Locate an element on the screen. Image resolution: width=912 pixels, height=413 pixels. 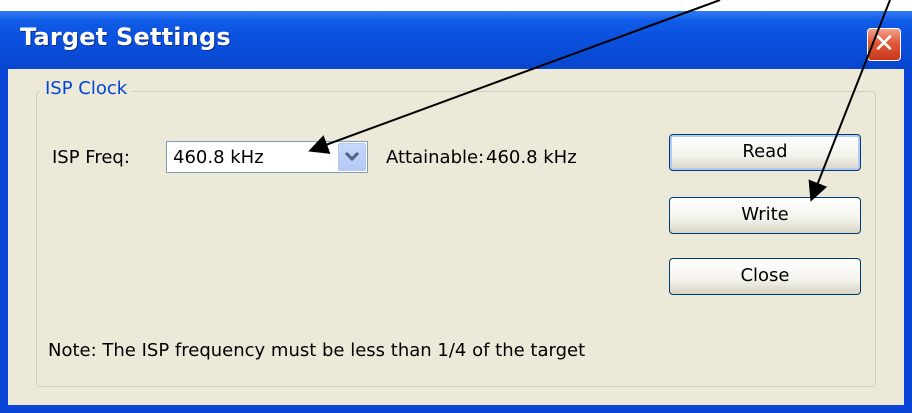
chevron-down-icon is located at coordinates (352, 156).